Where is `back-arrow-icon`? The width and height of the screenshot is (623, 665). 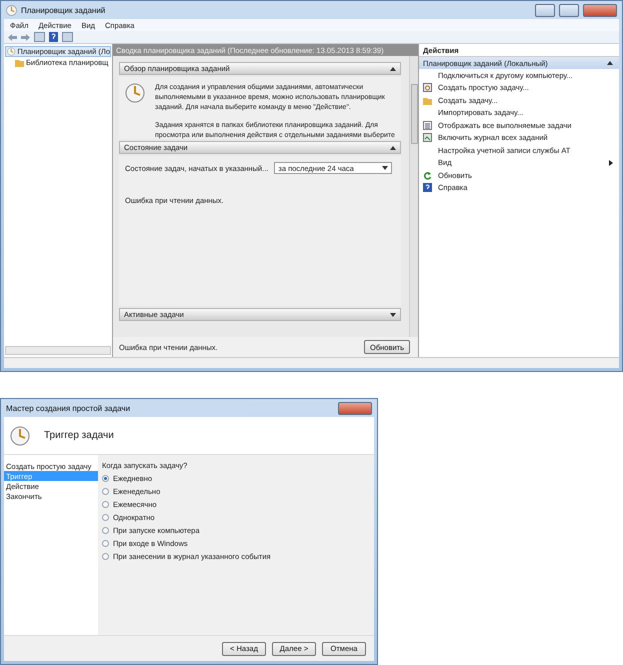
back-arrow-icon is located at coordinates (12, 37).